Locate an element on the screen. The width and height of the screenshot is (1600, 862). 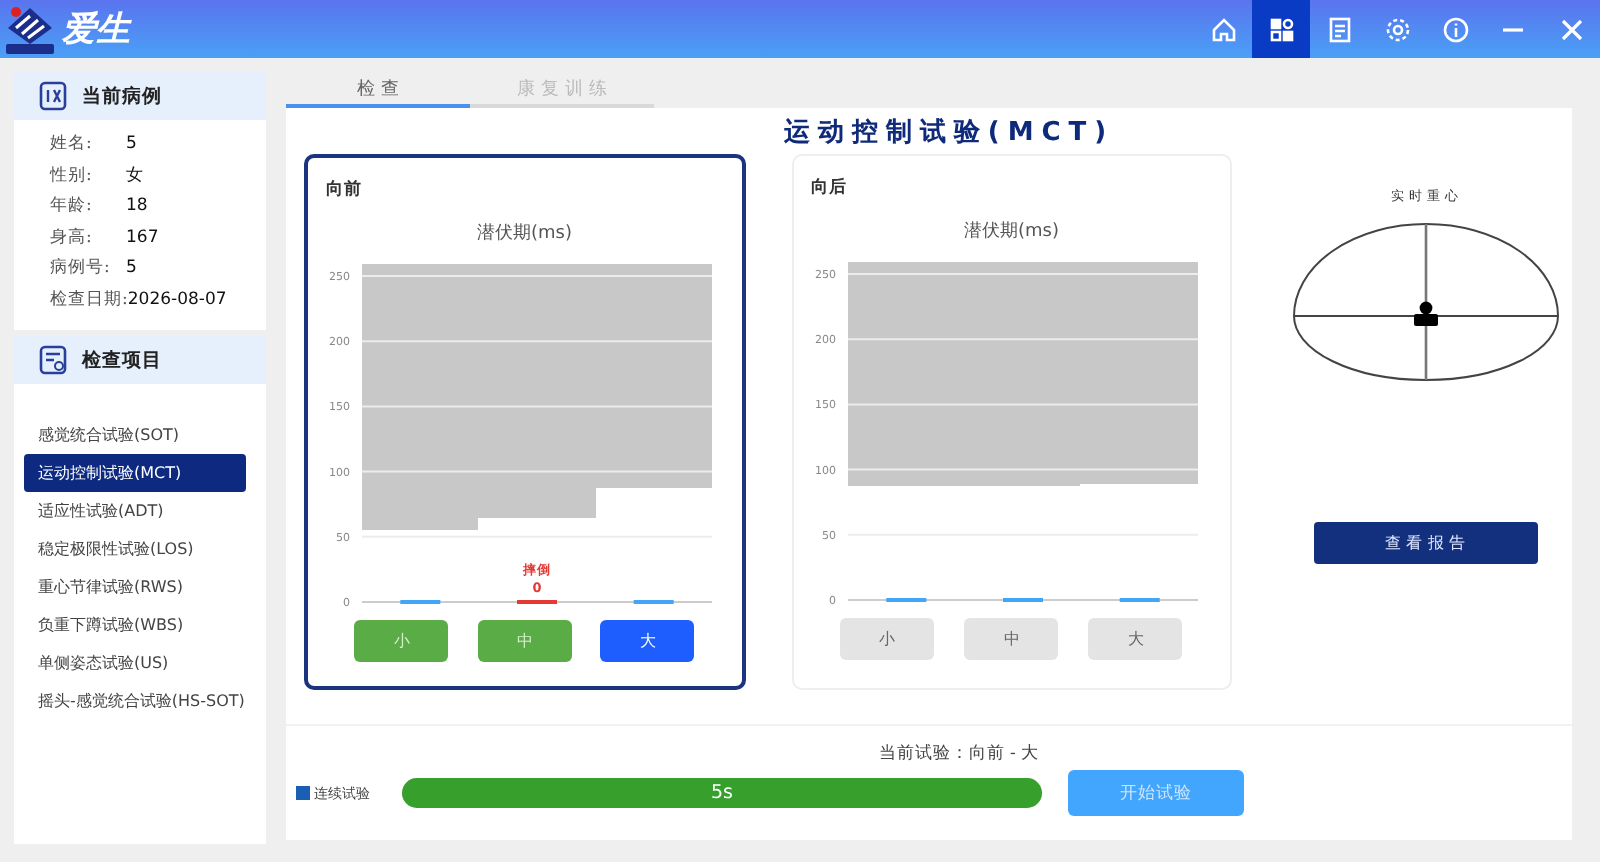
document-icon is located at coordinates (1339, 29).